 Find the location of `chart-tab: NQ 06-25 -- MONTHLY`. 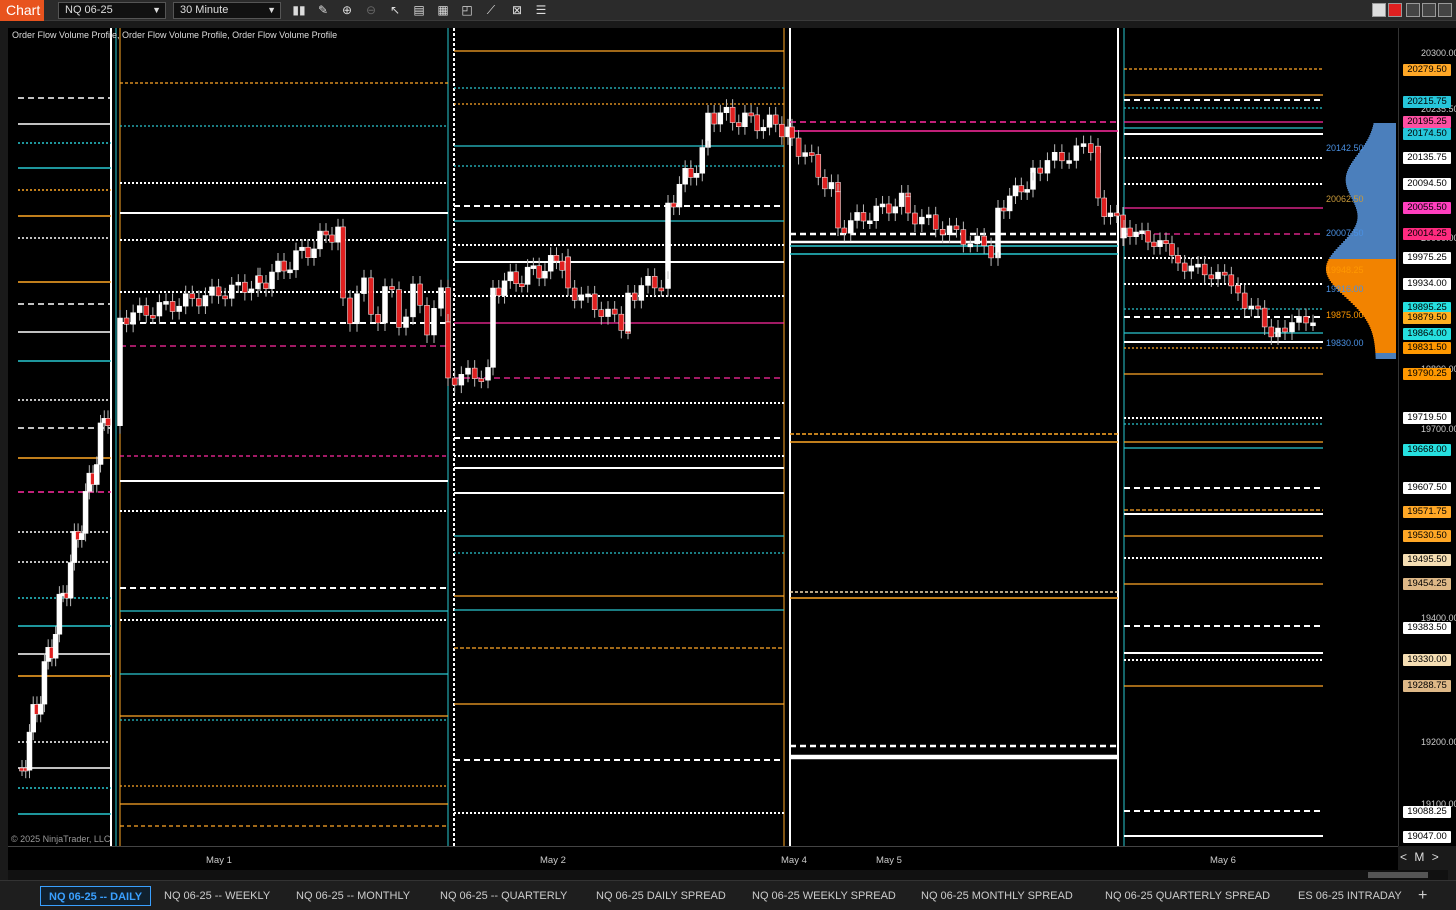

chart-tab: NQ 06-25 -- MONTHLY is located at coordinates (353, 896).